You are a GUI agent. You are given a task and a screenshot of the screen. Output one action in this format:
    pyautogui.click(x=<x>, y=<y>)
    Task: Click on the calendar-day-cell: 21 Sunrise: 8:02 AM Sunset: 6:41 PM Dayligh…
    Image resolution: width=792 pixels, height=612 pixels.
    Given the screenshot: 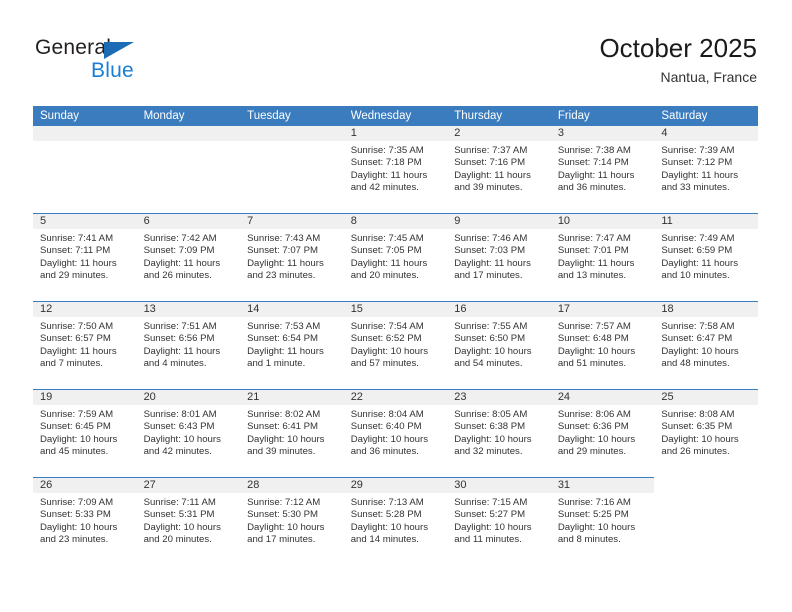 What is the action you would take?
    pyautogui.click(x=292, y=433)
    